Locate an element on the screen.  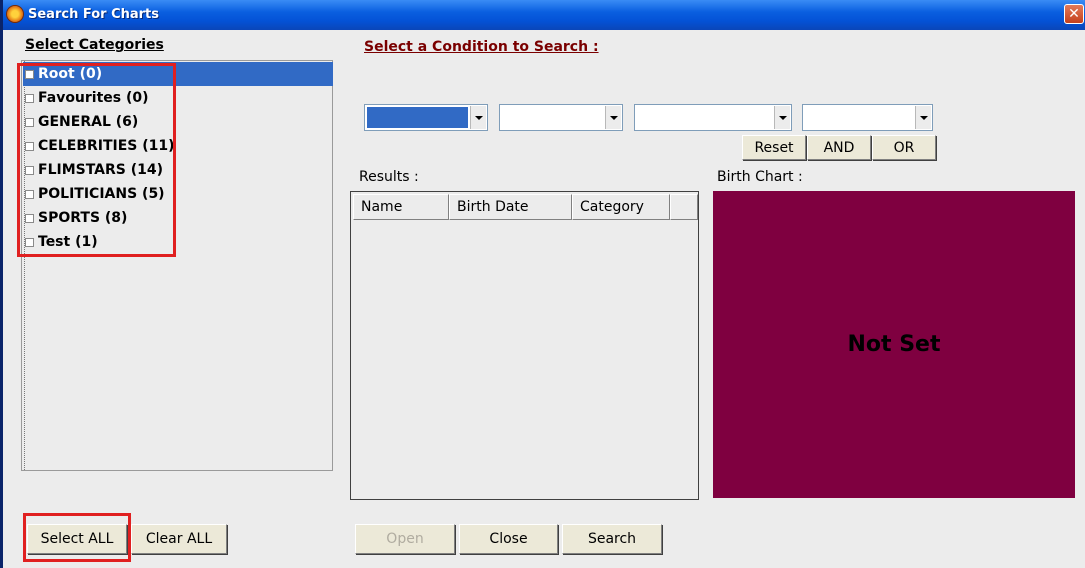
category-label: Favourites (0) is located at coordinates (93, 98).